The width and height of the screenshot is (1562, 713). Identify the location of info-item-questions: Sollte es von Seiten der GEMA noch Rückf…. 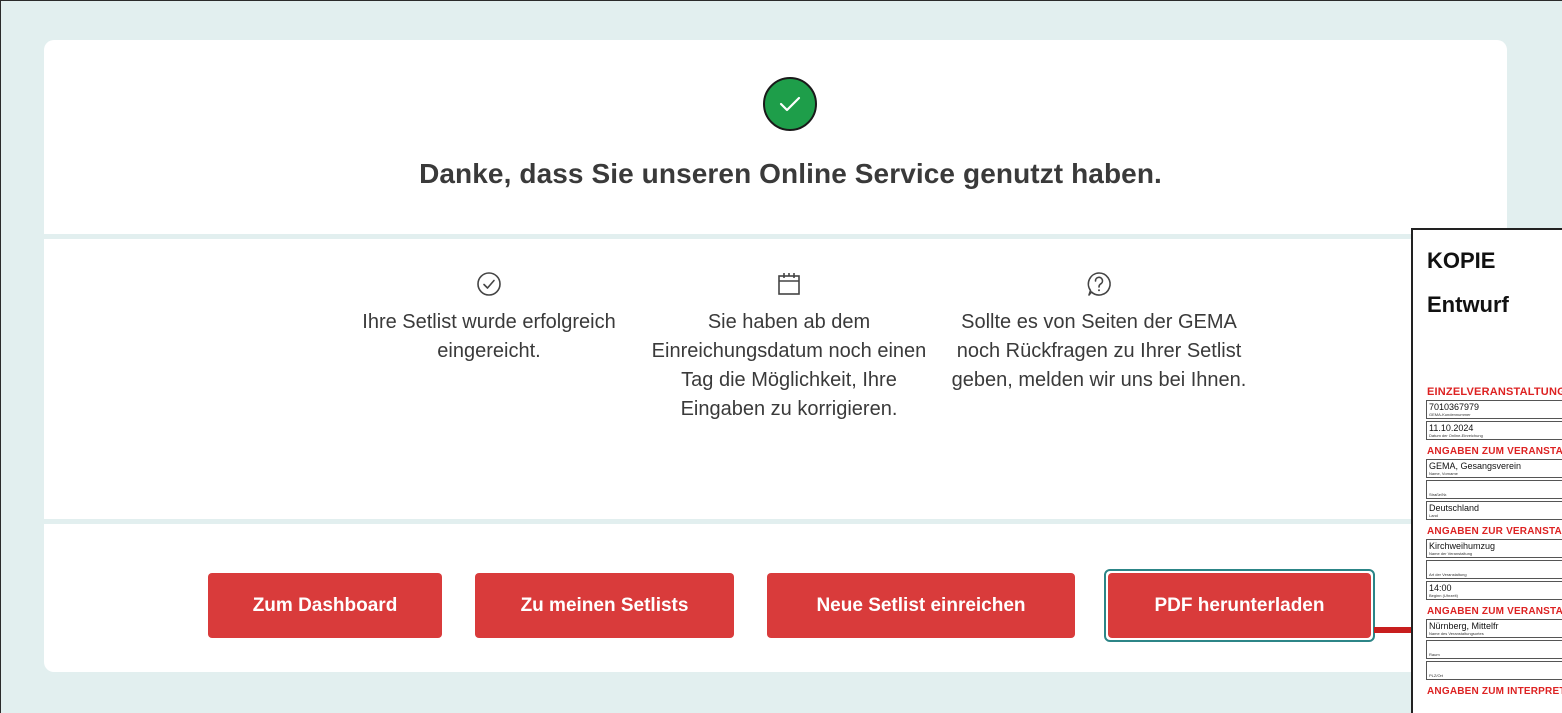
(1099, 332).